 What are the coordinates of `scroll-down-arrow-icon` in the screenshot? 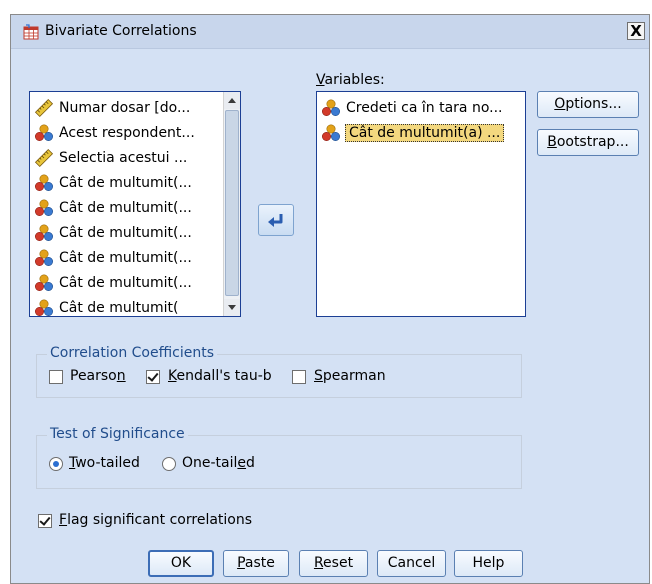 It's located at (232, 307).